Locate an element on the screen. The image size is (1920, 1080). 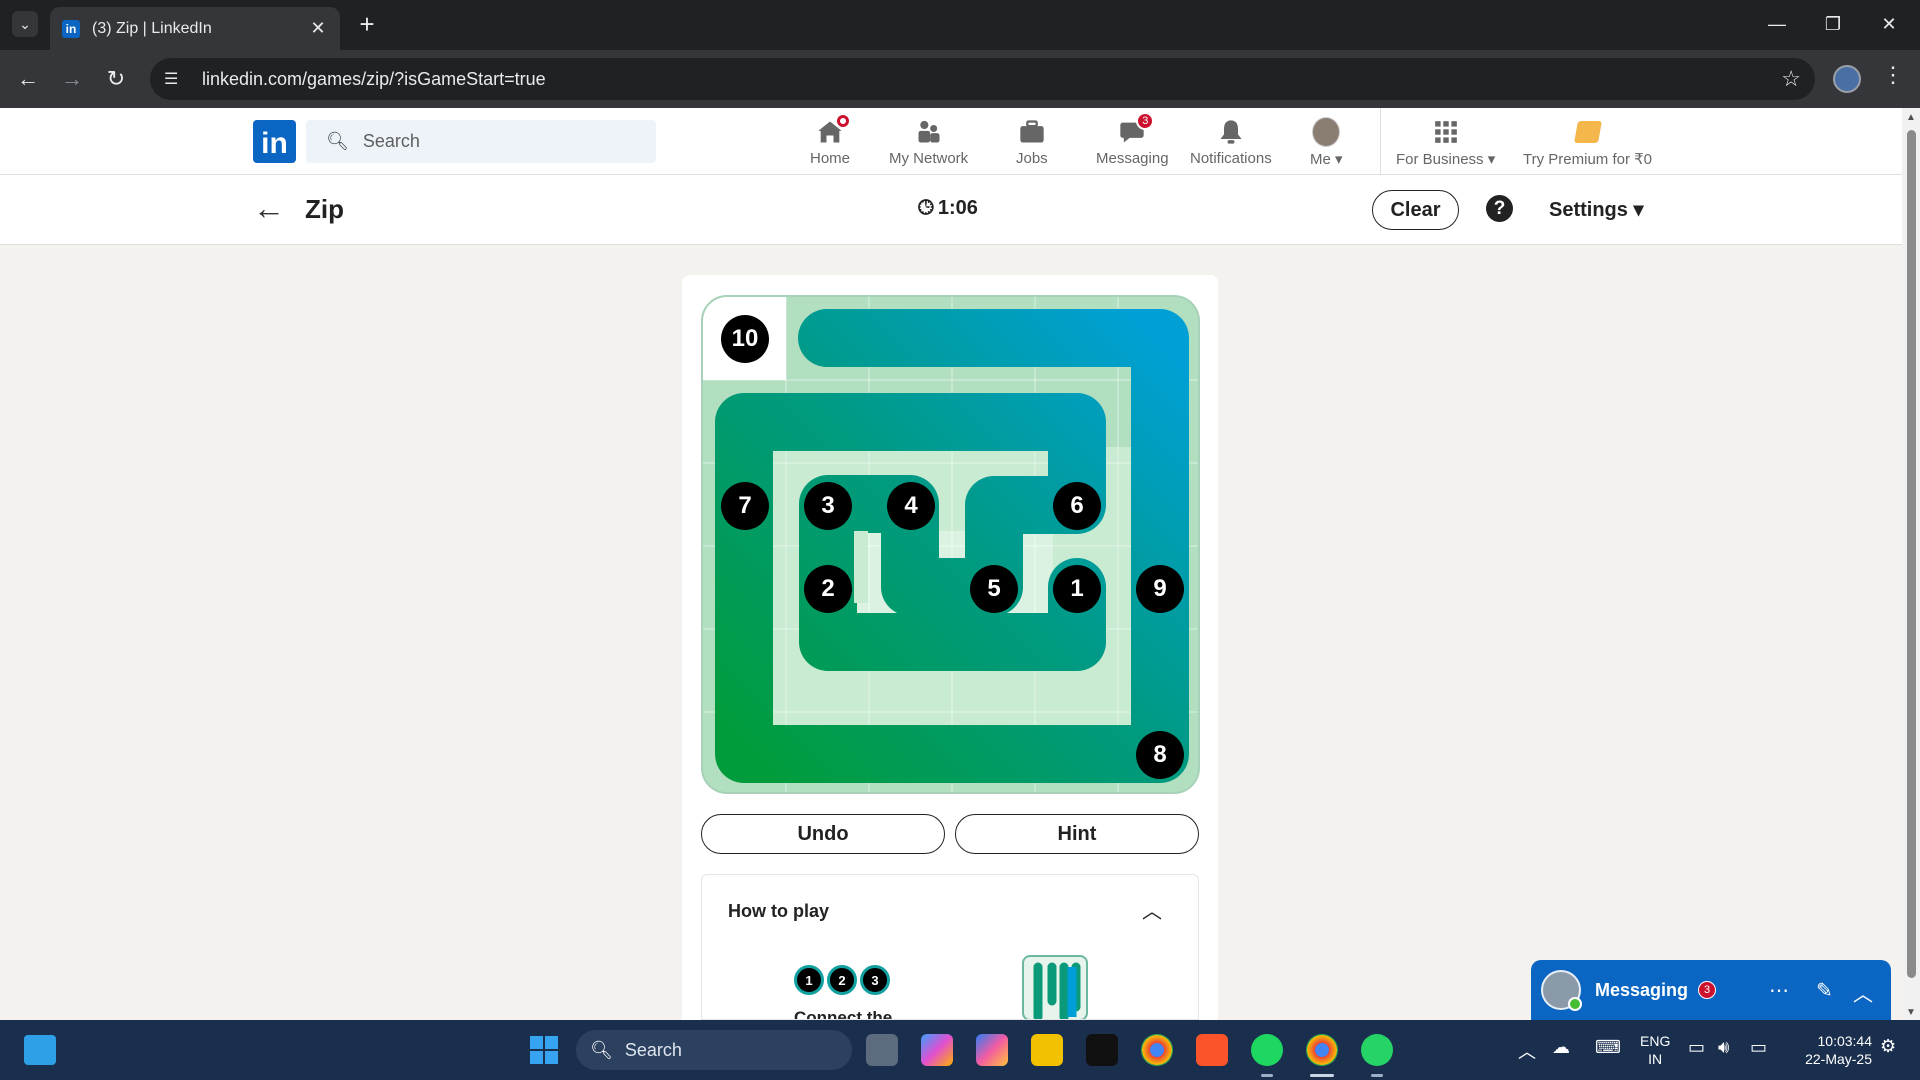
brave-icon is located at coordinates (1212, 1050).